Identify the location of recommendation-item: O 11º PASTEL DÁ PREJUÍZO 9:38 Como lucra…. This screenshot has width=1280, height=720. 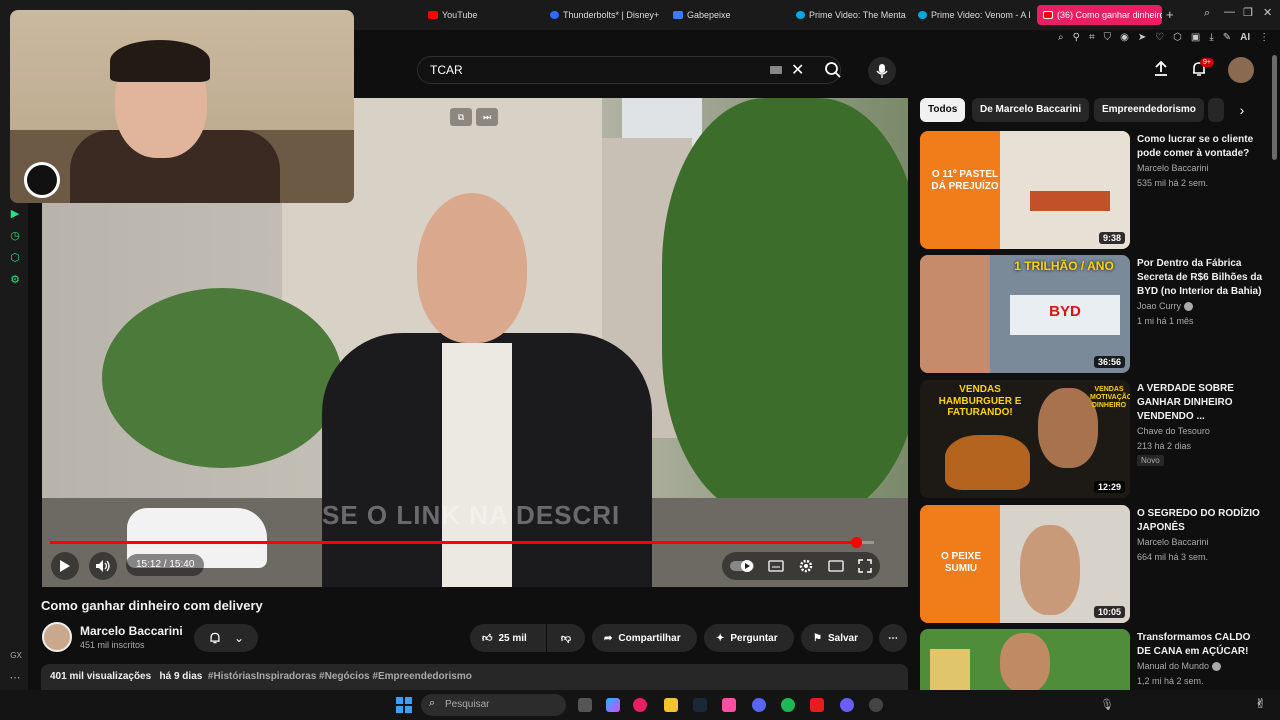
(1092, 190).